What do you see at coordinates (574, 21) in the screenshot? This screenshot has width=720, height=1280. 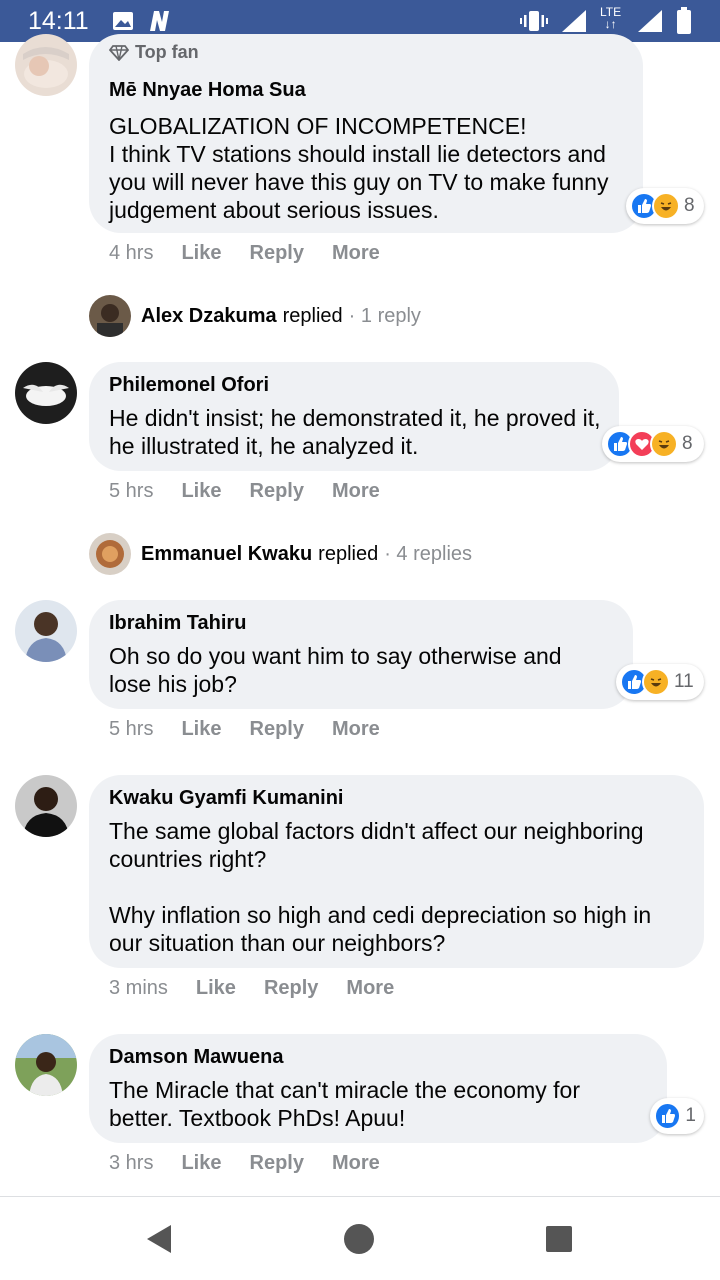 I see `signal-icon` at bounding box center [574, 21].